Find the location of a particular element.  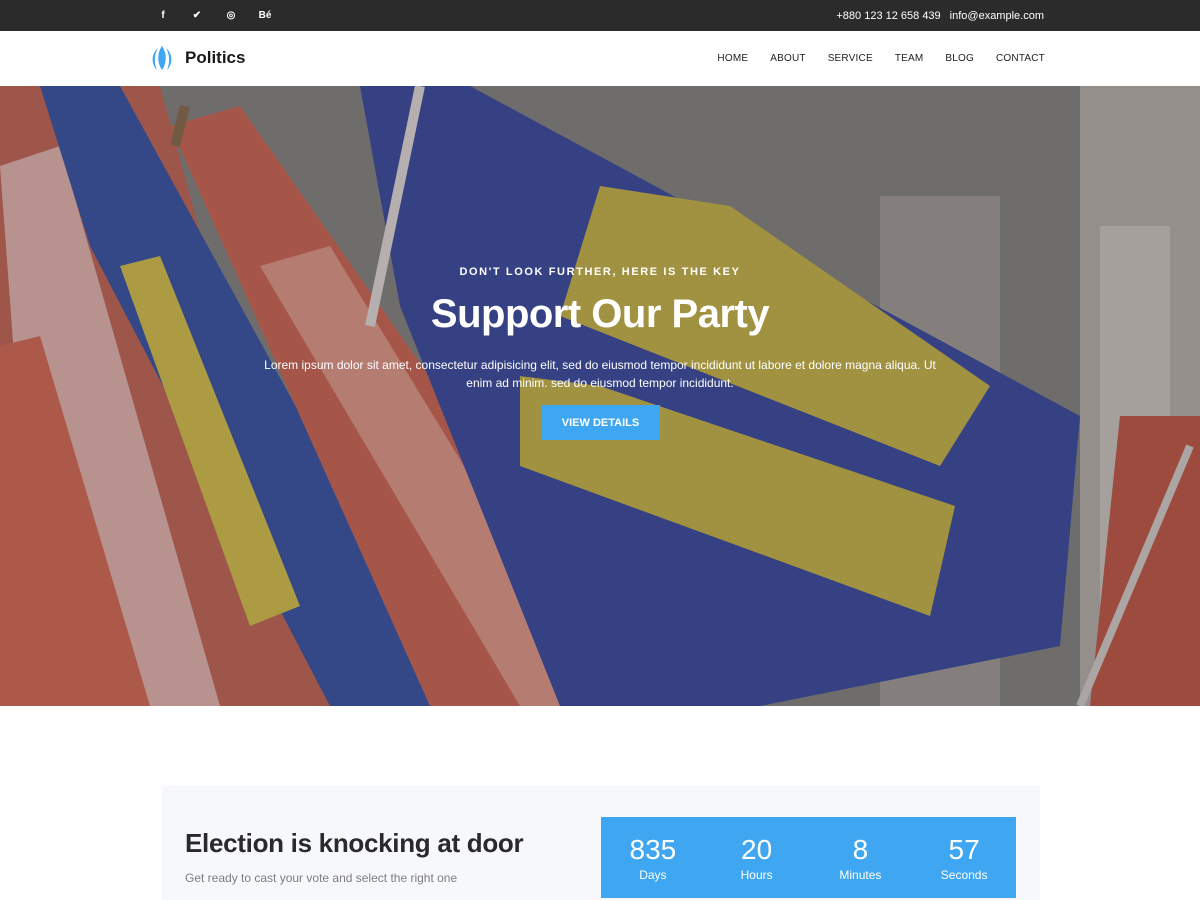

countdown-label: Days is located at coordinates (653, 874).